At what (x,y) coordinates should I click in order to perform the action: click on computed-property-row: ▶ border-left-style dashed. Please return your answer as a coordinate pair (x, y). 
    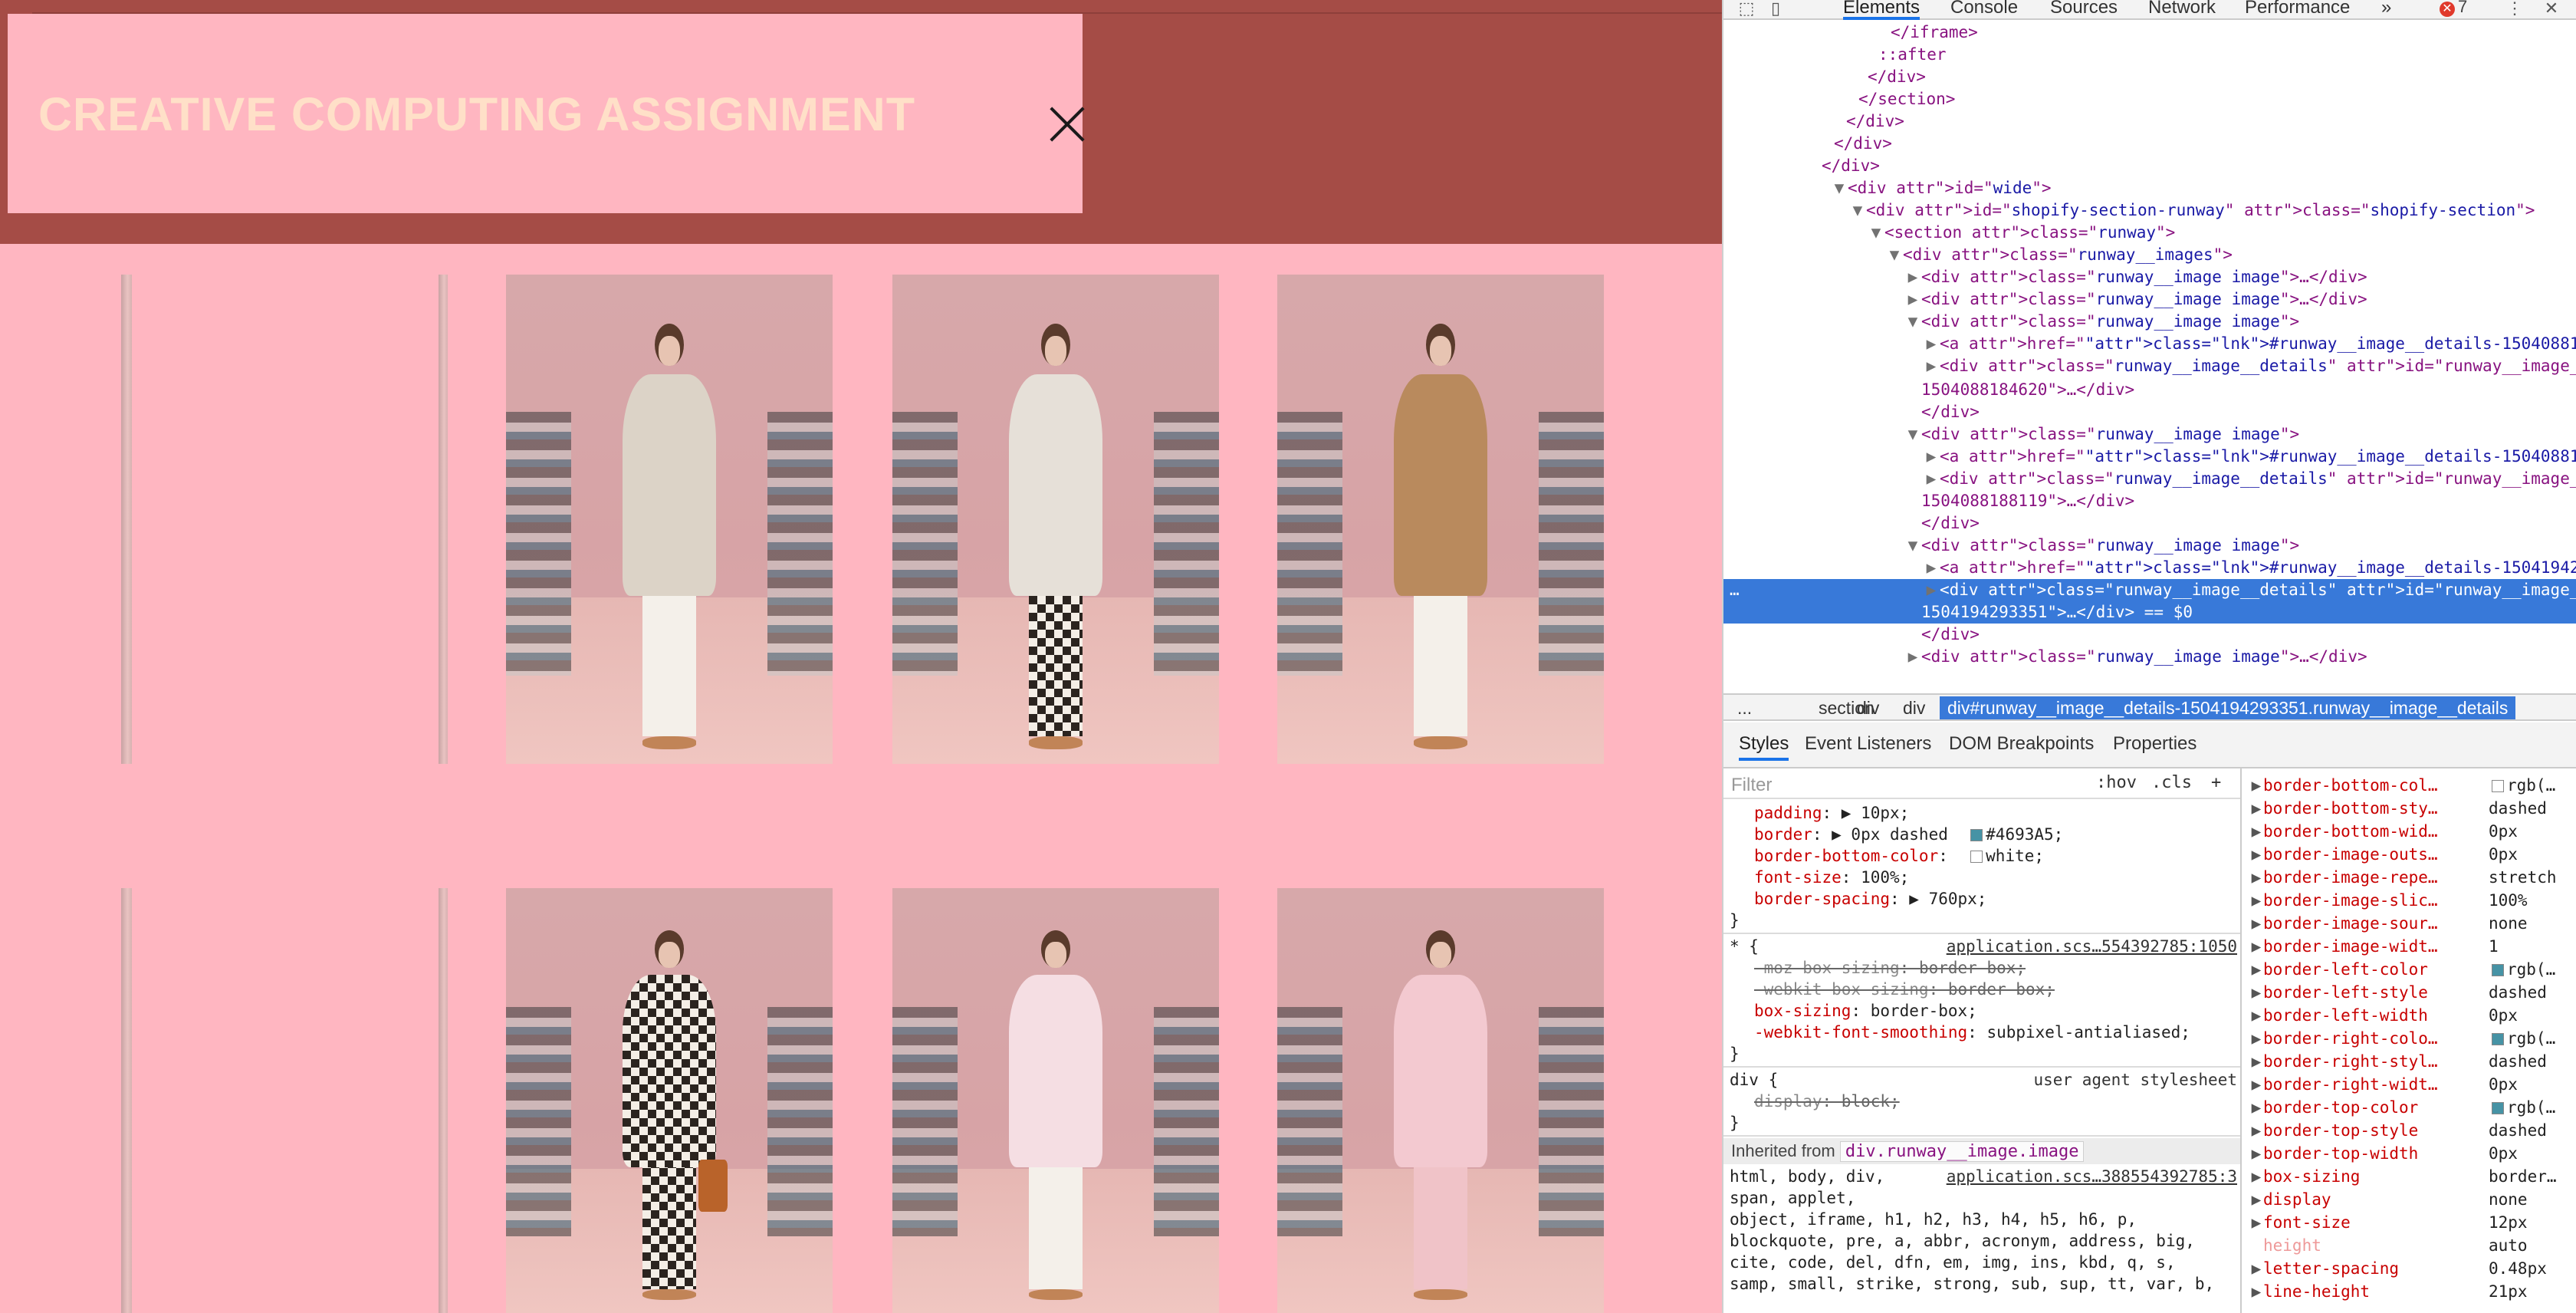
    Looking at the image, I should click on (2410, 992).